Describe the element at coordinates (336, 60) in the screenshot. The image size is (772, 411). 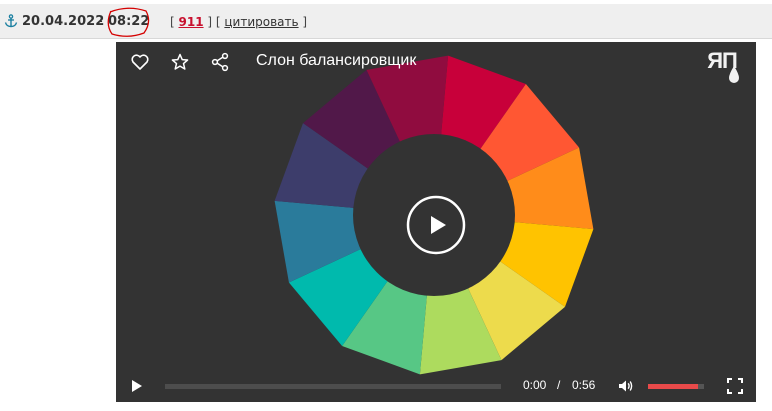
I see `video-title: Слон балансировщик` at that location.